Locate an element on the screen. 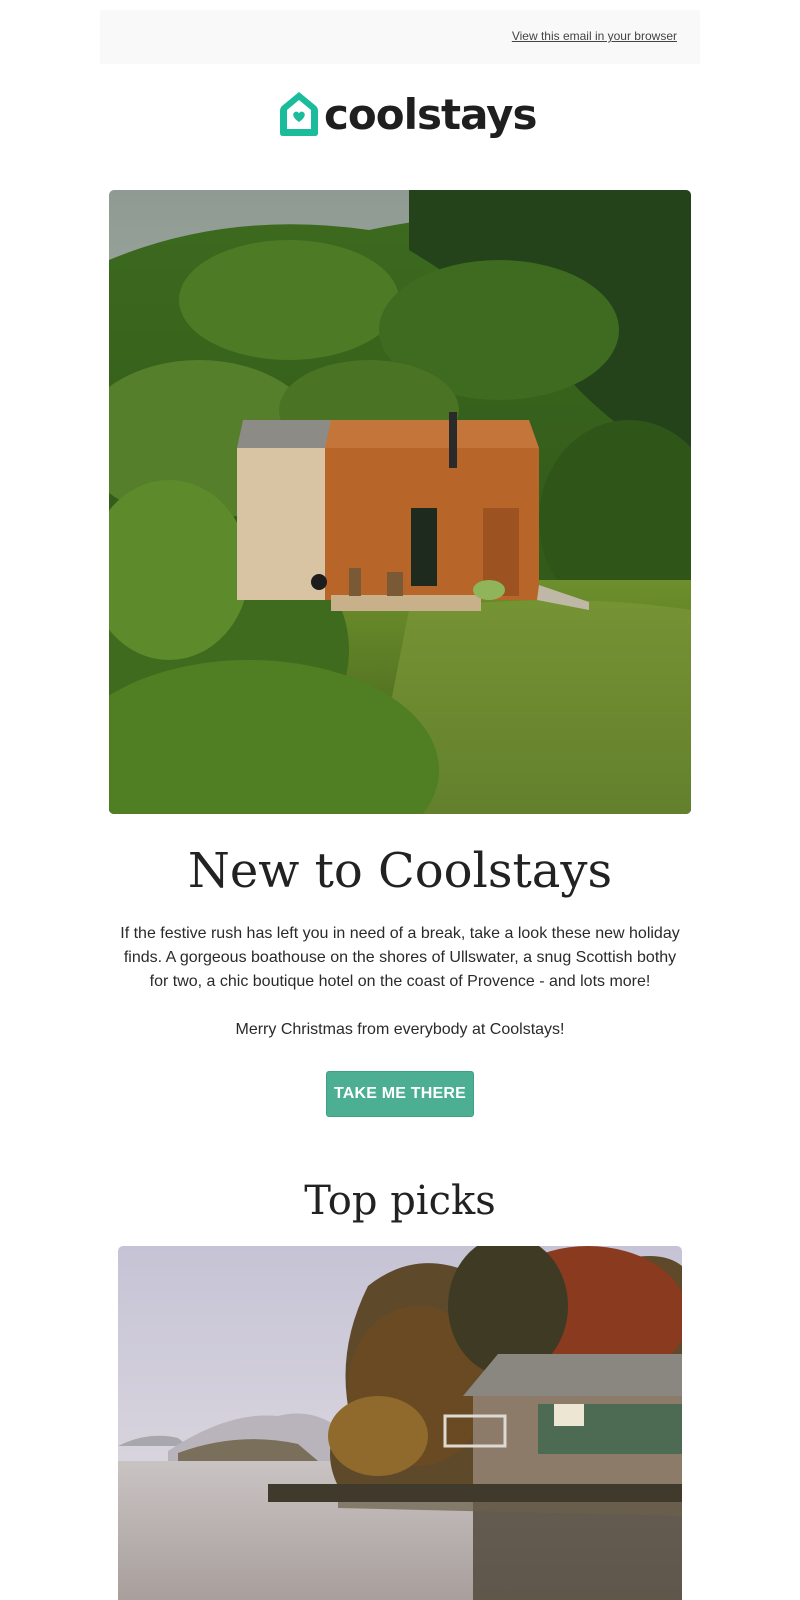 This screenshot has width=800, height=1600. take-me-there-button: TAKE ME THERE is located at coordinates (400, 1094).